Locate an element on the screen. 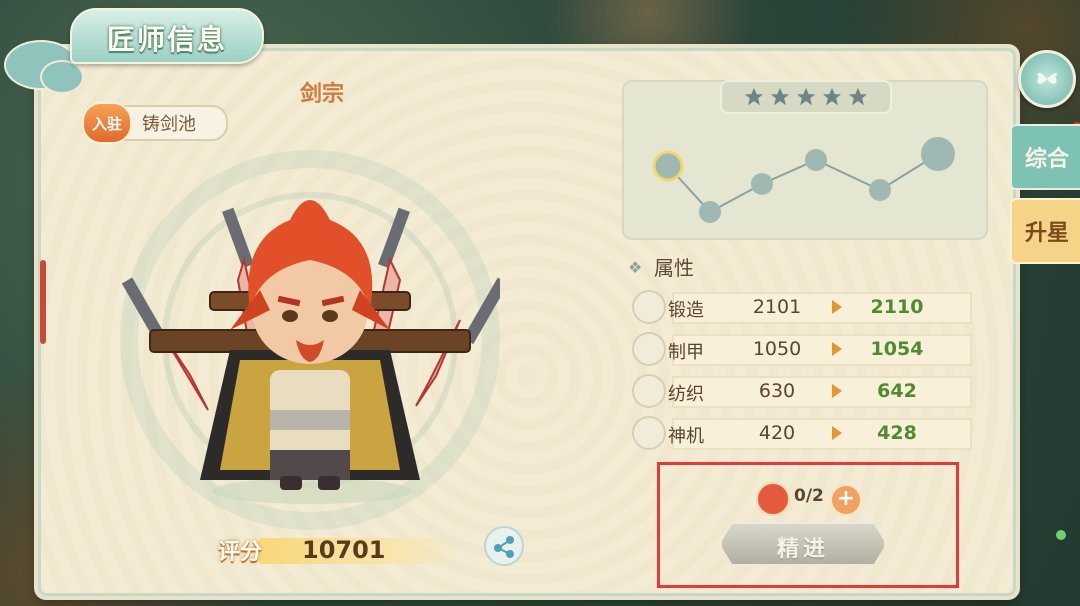 Image resolution: width=1080 pixels, height=606 pixels. diamond-icon: ❖ is located at coordinates (635, 267).